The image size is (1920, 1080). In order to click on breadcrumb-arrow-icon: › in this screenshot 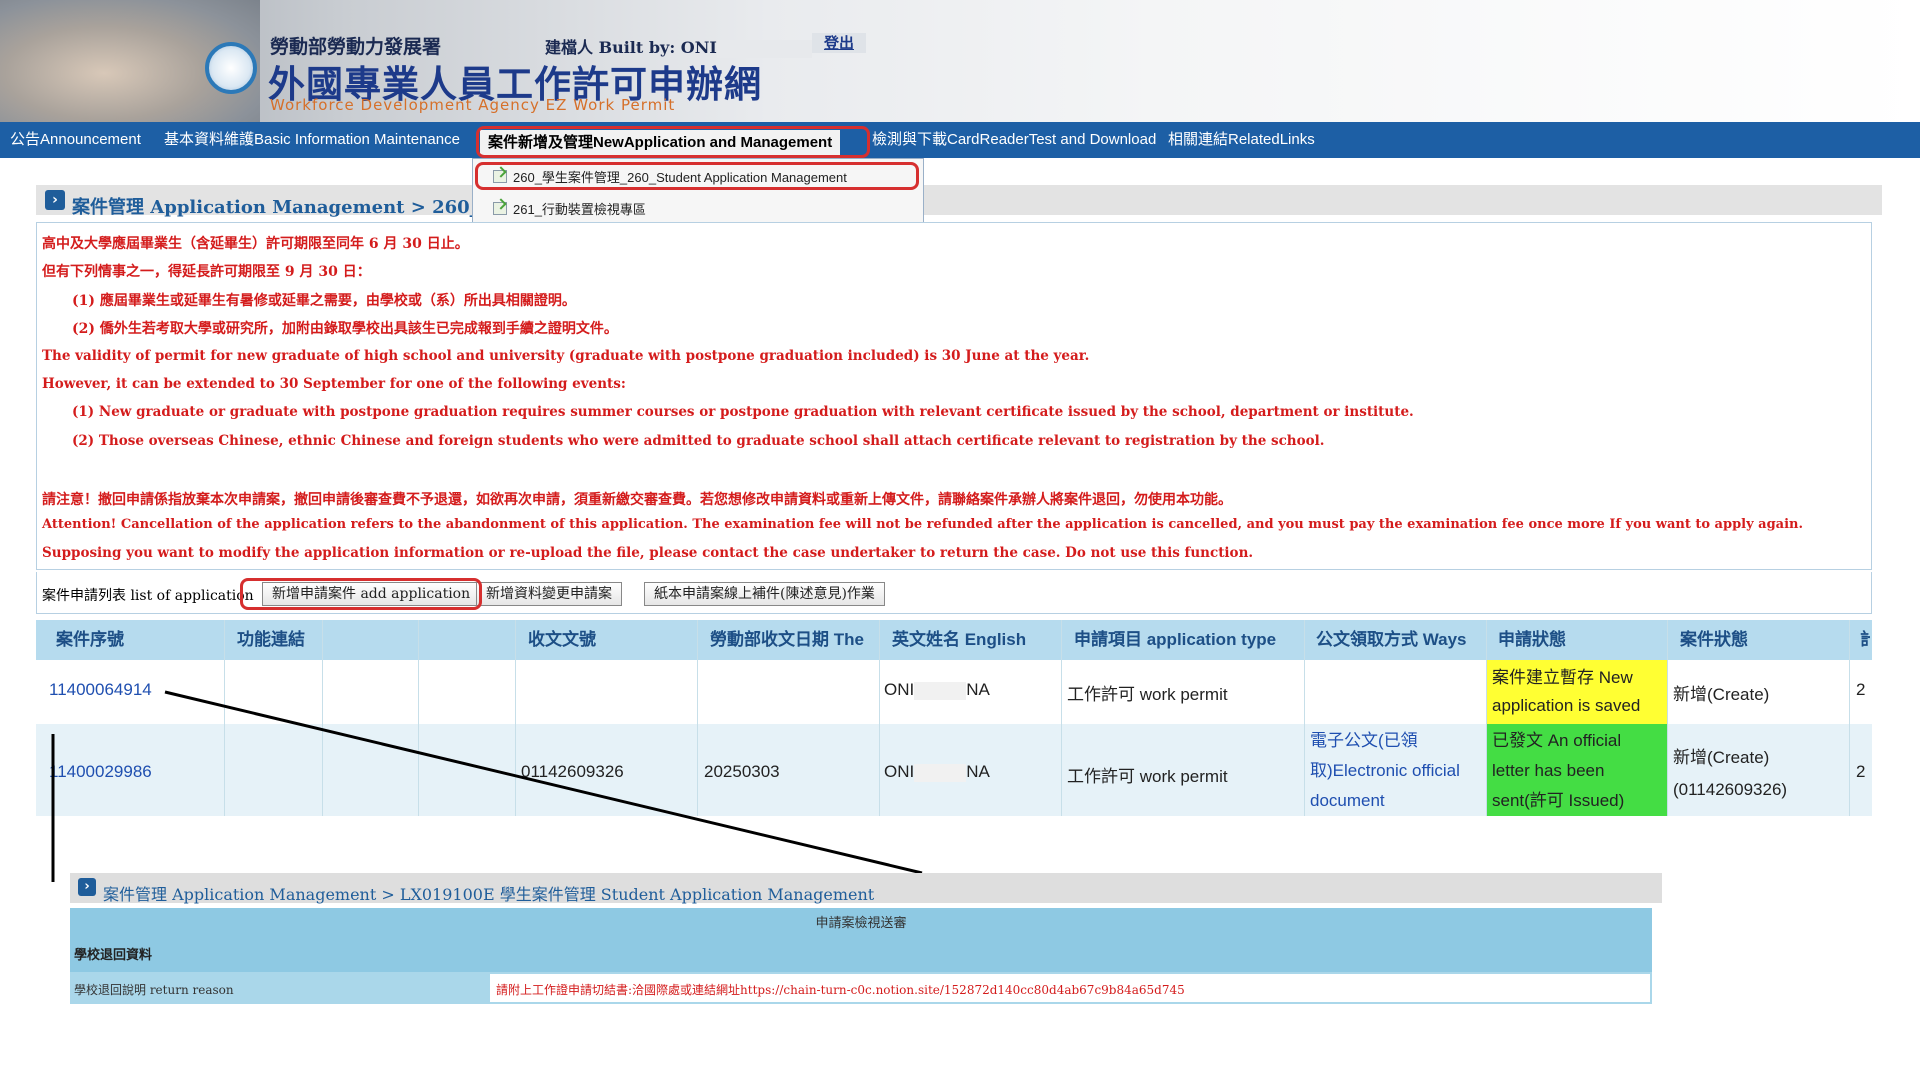, I will do `click(87, 887)`.